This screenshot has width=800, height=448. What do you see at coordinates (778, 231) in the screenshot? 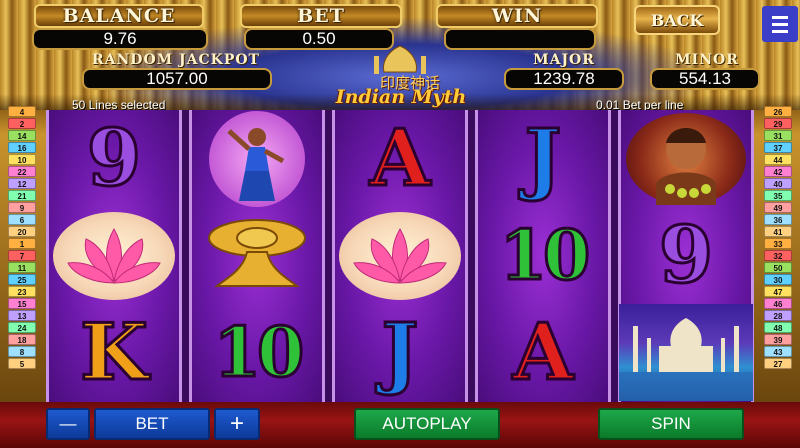
I see `payline-number: 41` at bounding box center [778, 231].